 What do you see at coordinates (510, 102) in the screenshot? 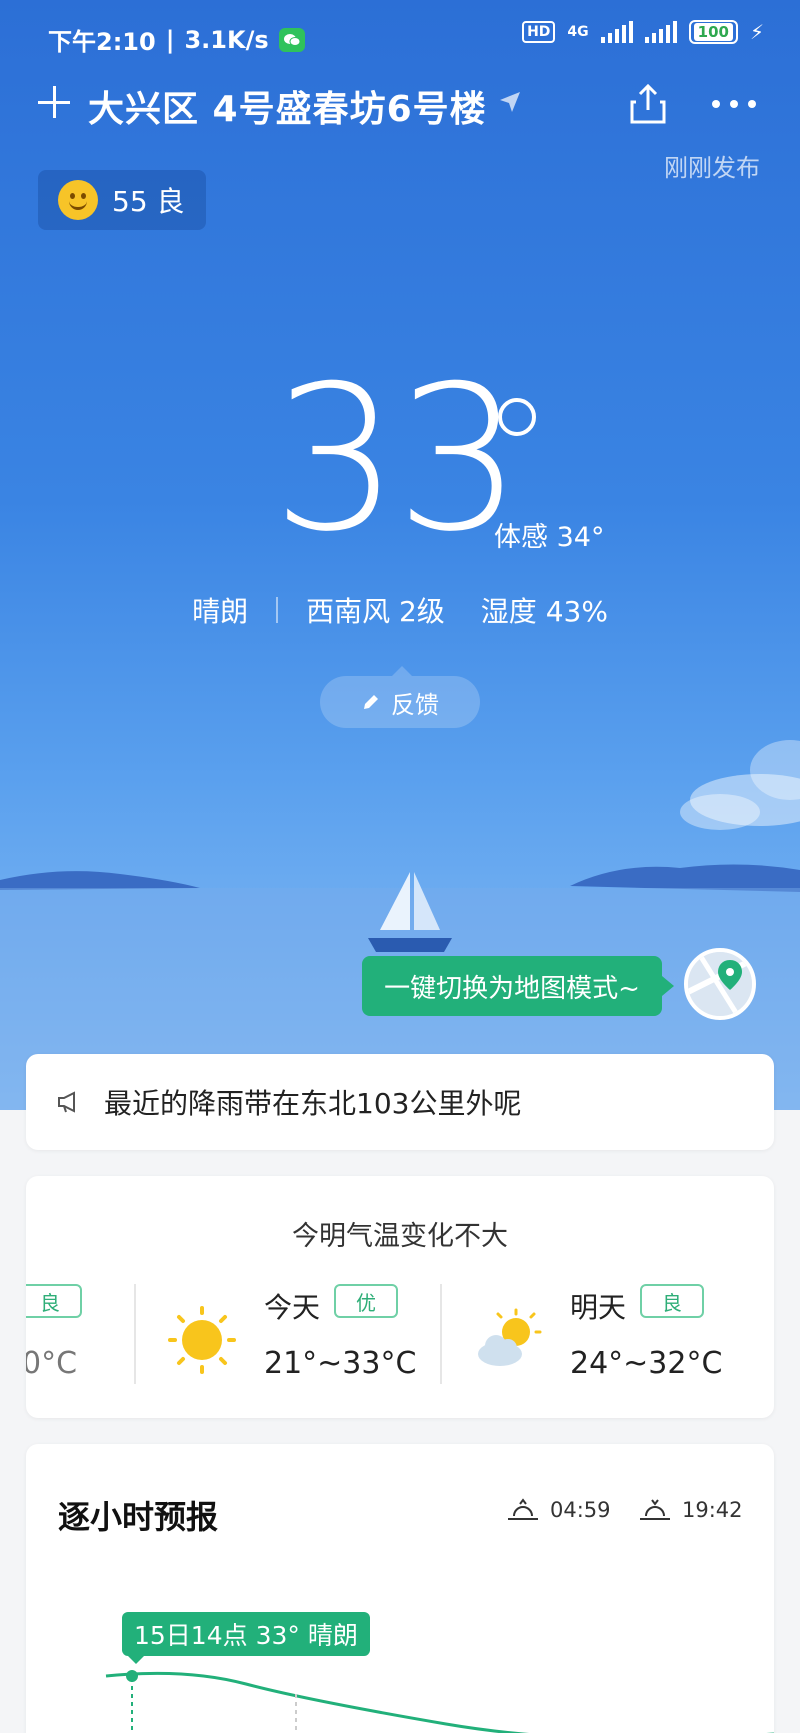
I see `location-arrow-icon` at bounding box center [510, 102].